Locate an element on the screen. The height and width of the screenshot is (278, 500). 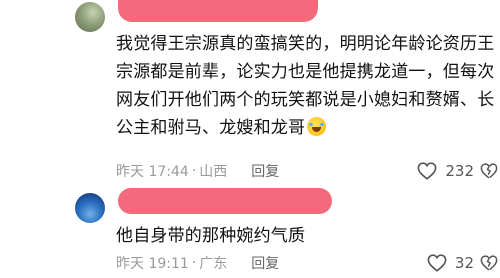
comment-body: 他自身带的那种婉约气质 is located at coordinates (211, 236).